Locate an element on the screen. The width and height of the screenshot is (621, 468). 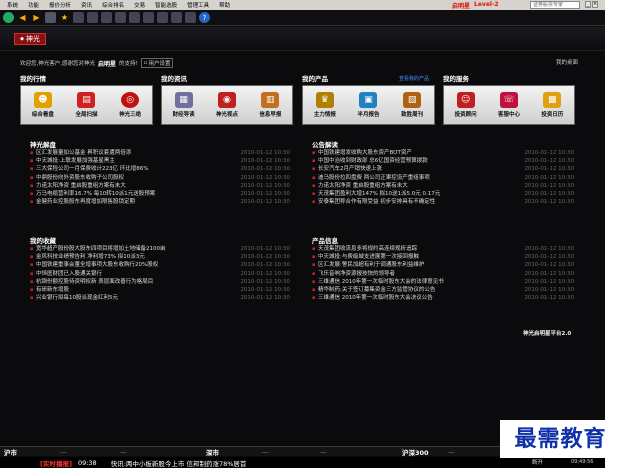
chart-icon is located at coordinates (92, 17).